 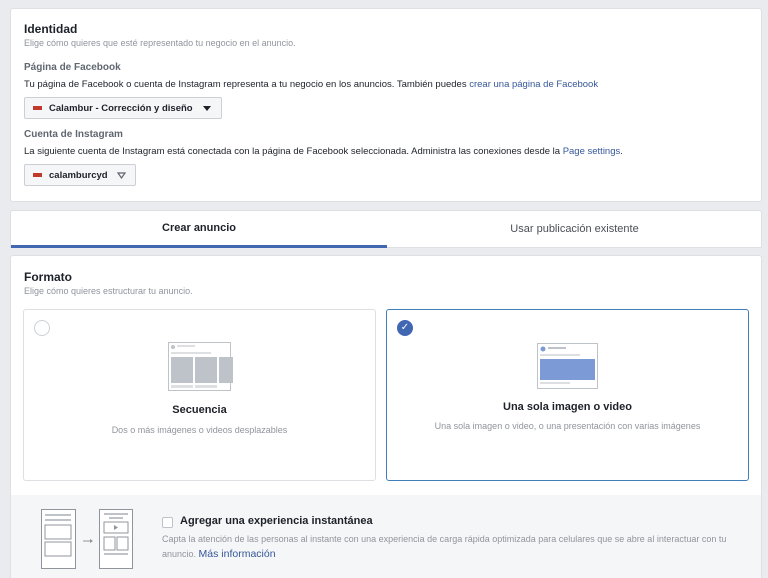 I want to click on tab-create-ad-label: Crear anuncio, so click(x=199, y=228).